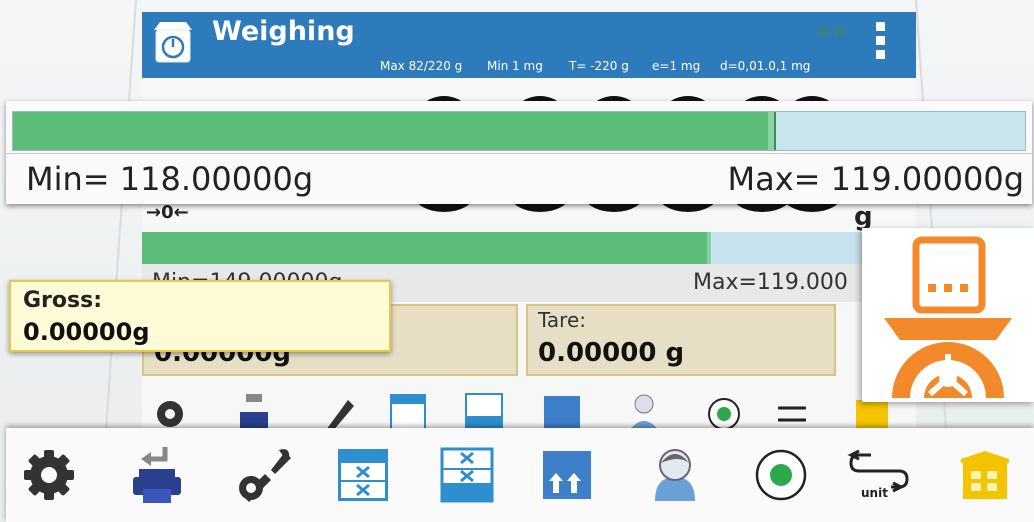 The width and height of the screenshot is (1034, 522). I want to click on tools-button, so click(265, 475).